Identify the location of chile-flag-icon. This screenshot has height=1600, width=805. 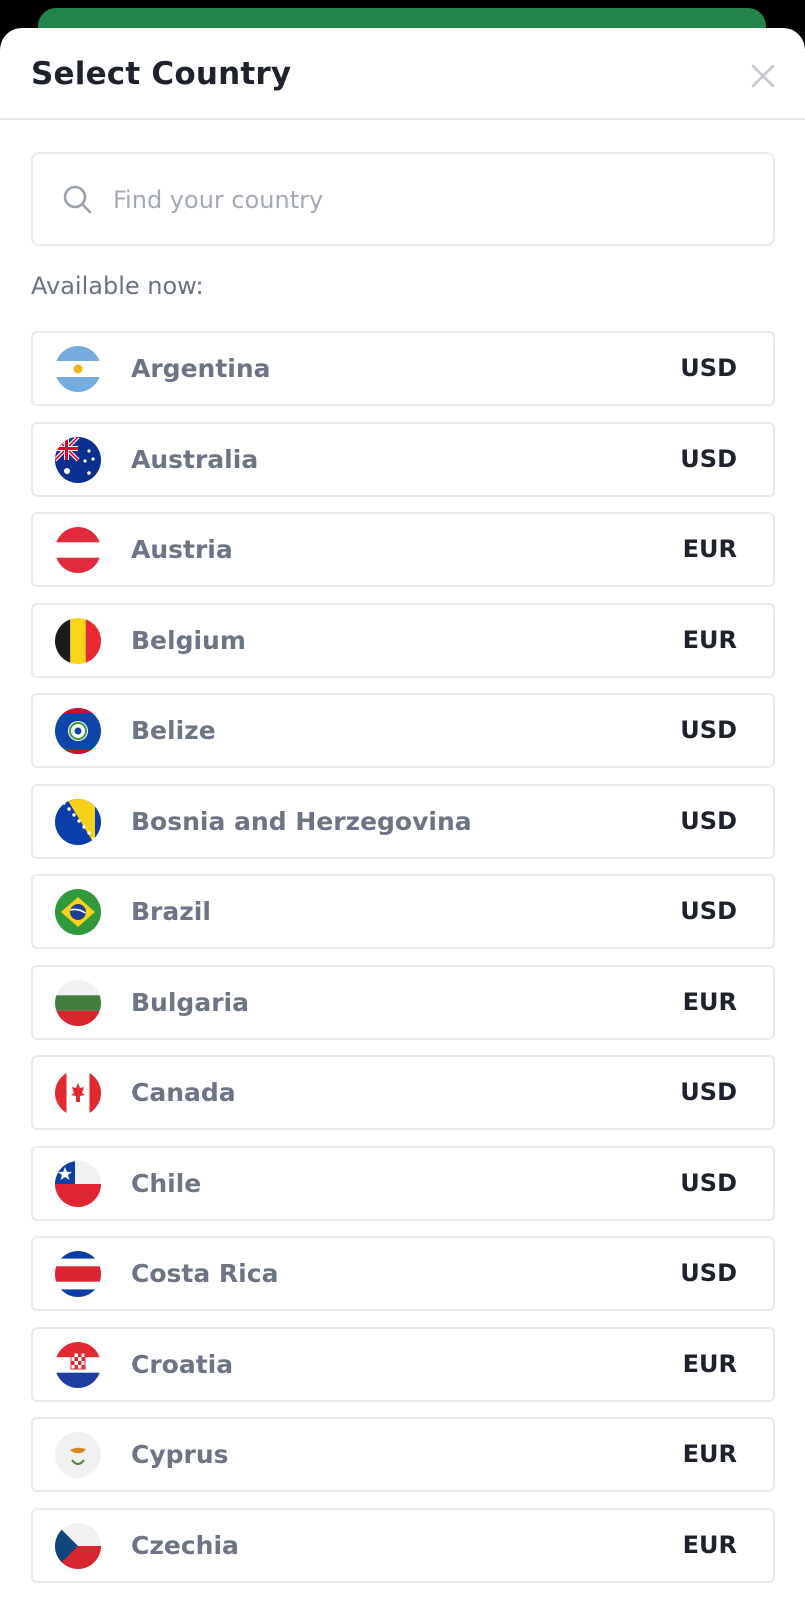
(78, 1183).